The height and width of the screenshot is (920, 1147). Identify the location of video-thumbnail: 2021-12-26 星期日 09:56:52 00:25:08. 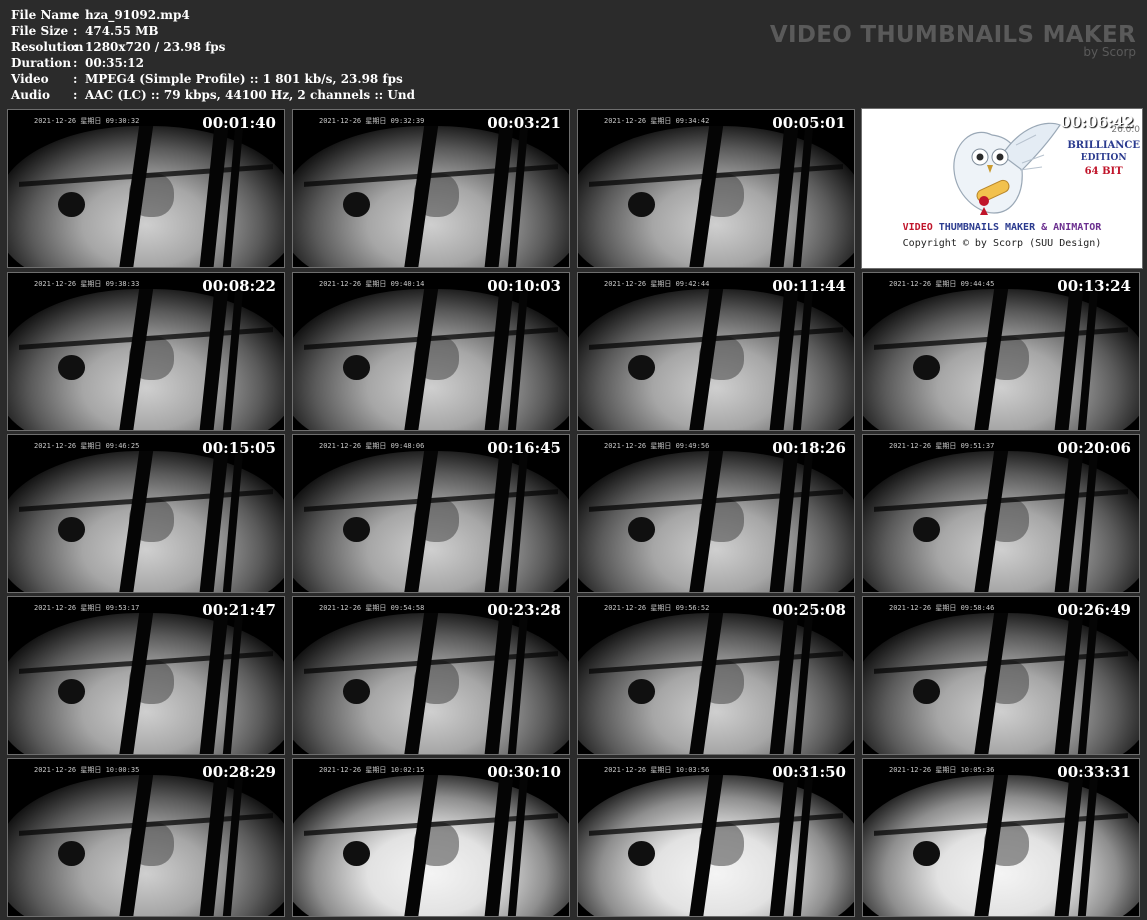
(716, 675).